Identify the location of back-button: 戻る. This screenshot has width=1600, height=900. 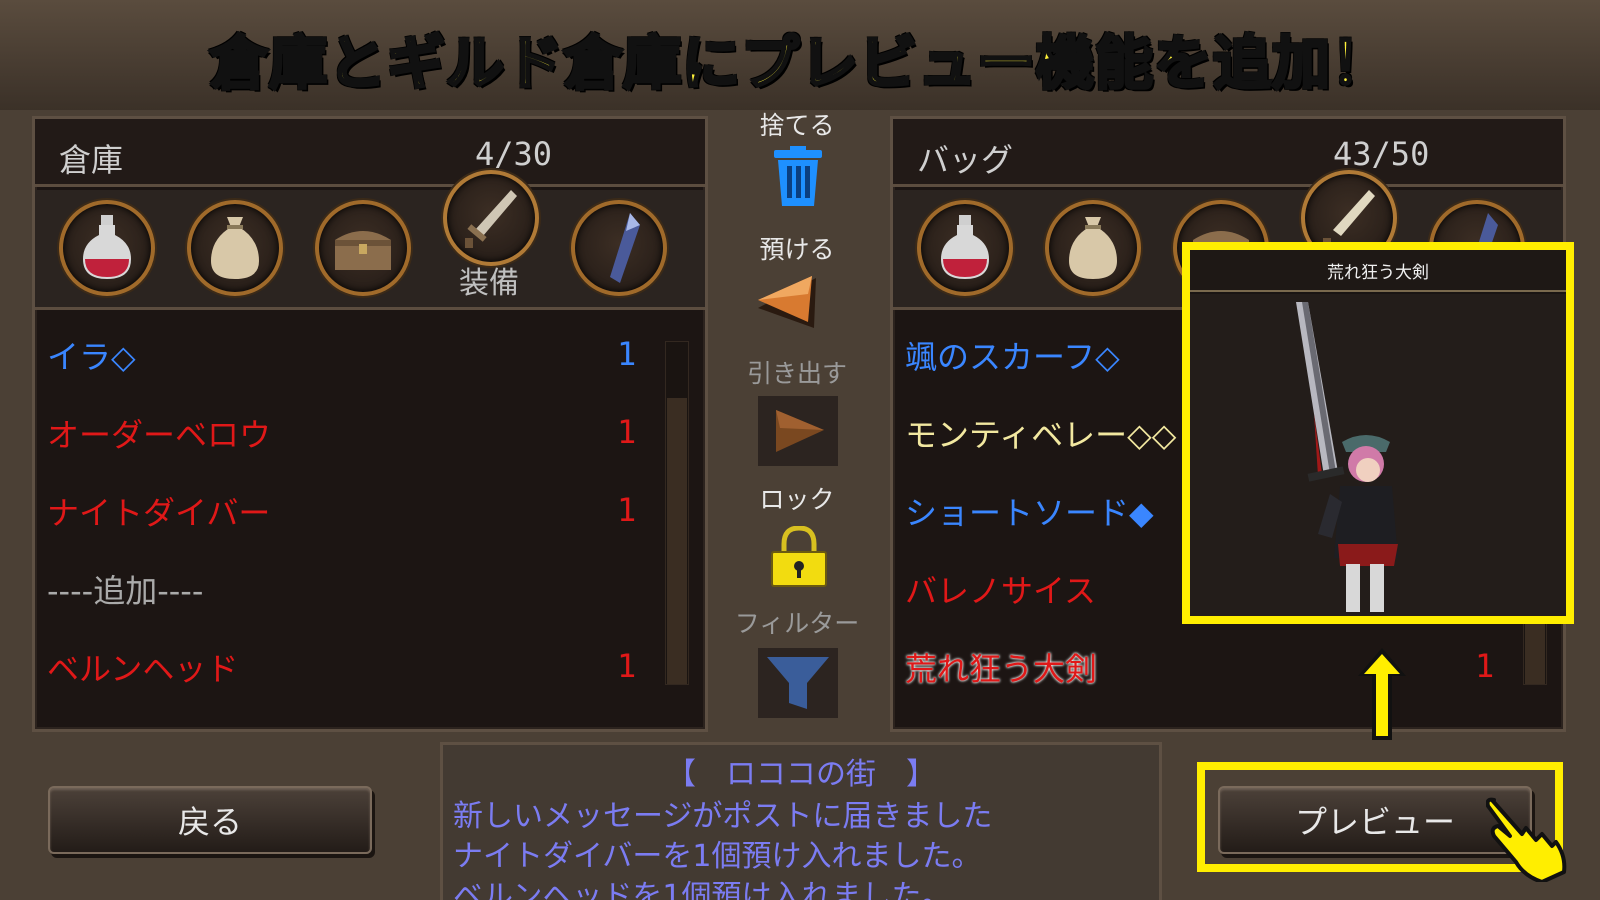
(210, 820).